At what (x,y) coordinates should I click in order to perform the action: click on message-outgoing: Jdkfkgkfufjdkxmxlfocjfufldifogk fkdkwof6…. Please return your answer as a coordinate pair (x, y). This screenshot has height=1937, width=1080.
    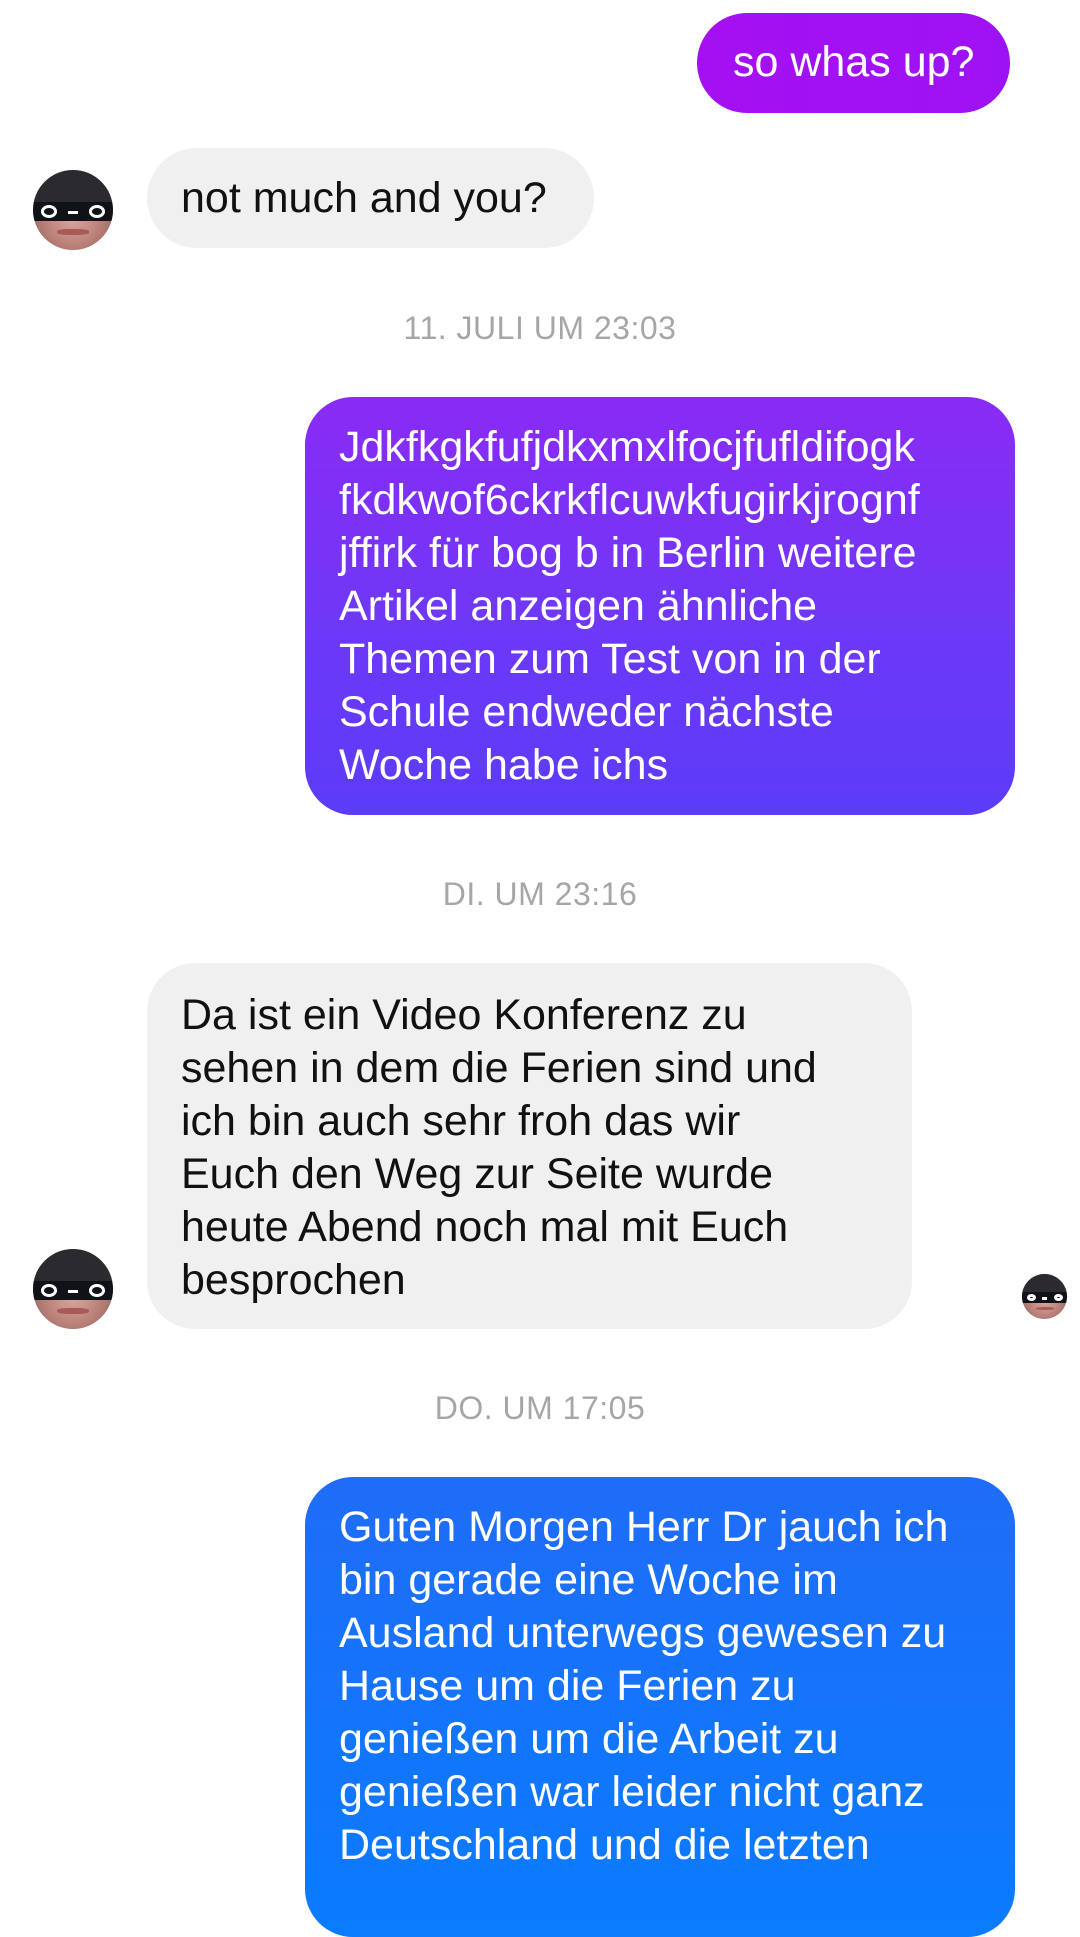
    Looking at the image, I should click on (660, 606).